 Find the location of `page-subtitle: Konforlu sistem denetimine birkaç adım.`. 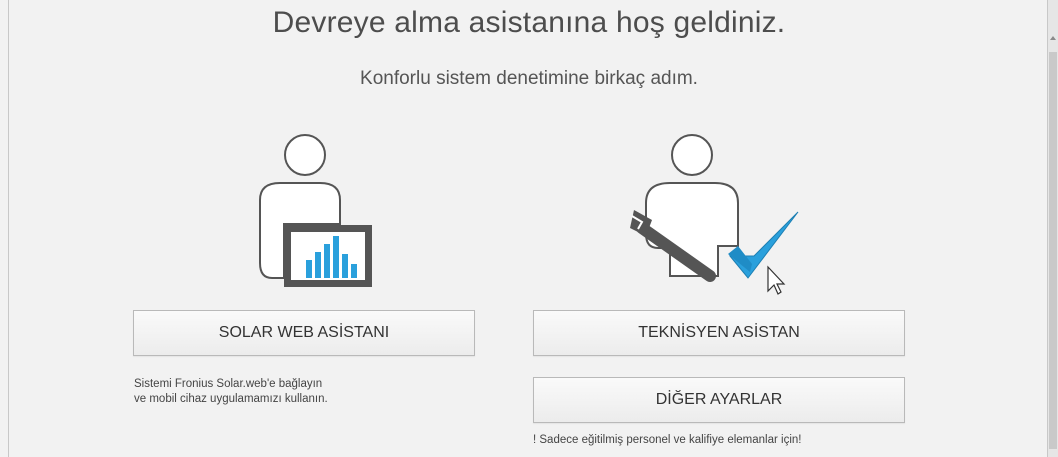

page-subtitle: Konforlu sistem denetimine birkaç adım. is located at coordinates (529, 78).